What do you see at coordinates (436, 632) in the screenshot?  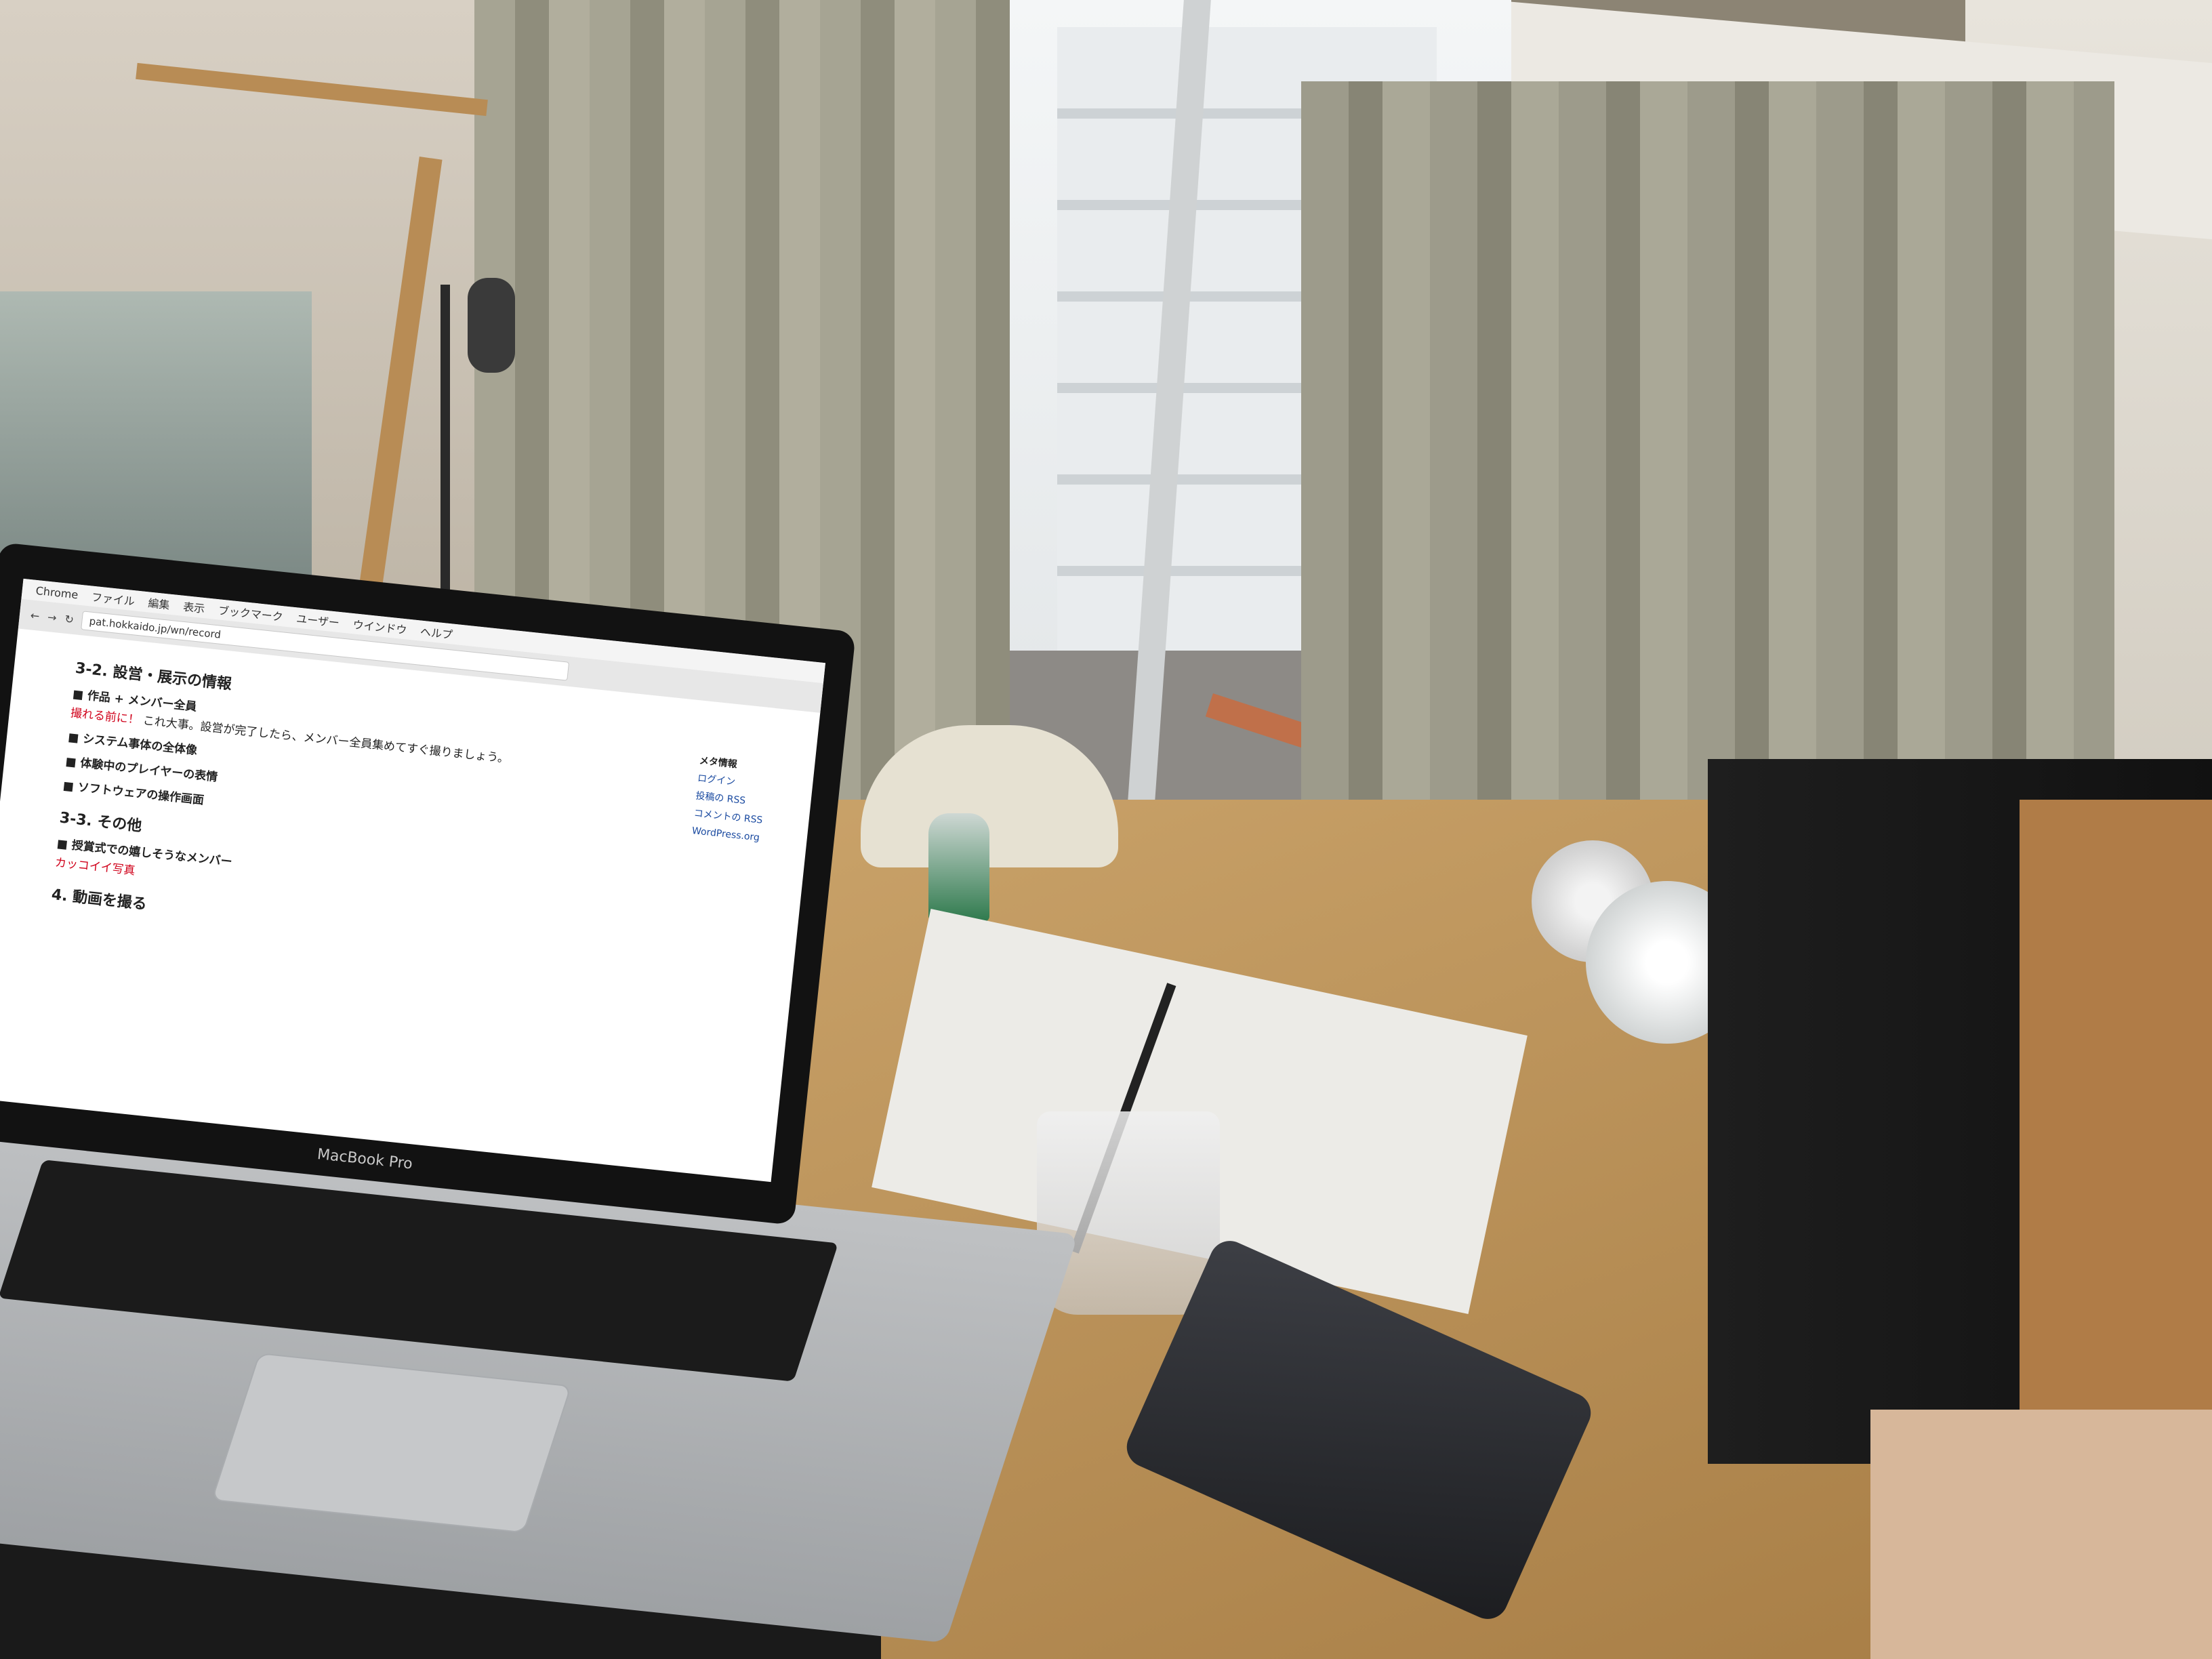 I see `menu-help: ヘルプ` at bounding box center [436, 632].